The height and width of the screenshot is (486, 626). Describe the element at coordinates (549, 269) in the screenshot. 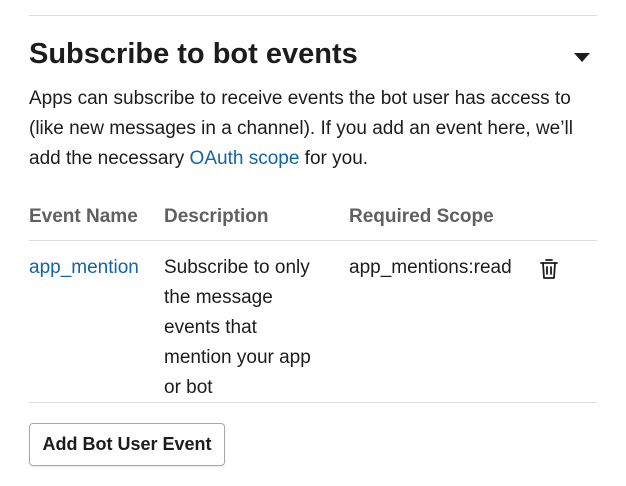

I see `trash-icon` at that location.